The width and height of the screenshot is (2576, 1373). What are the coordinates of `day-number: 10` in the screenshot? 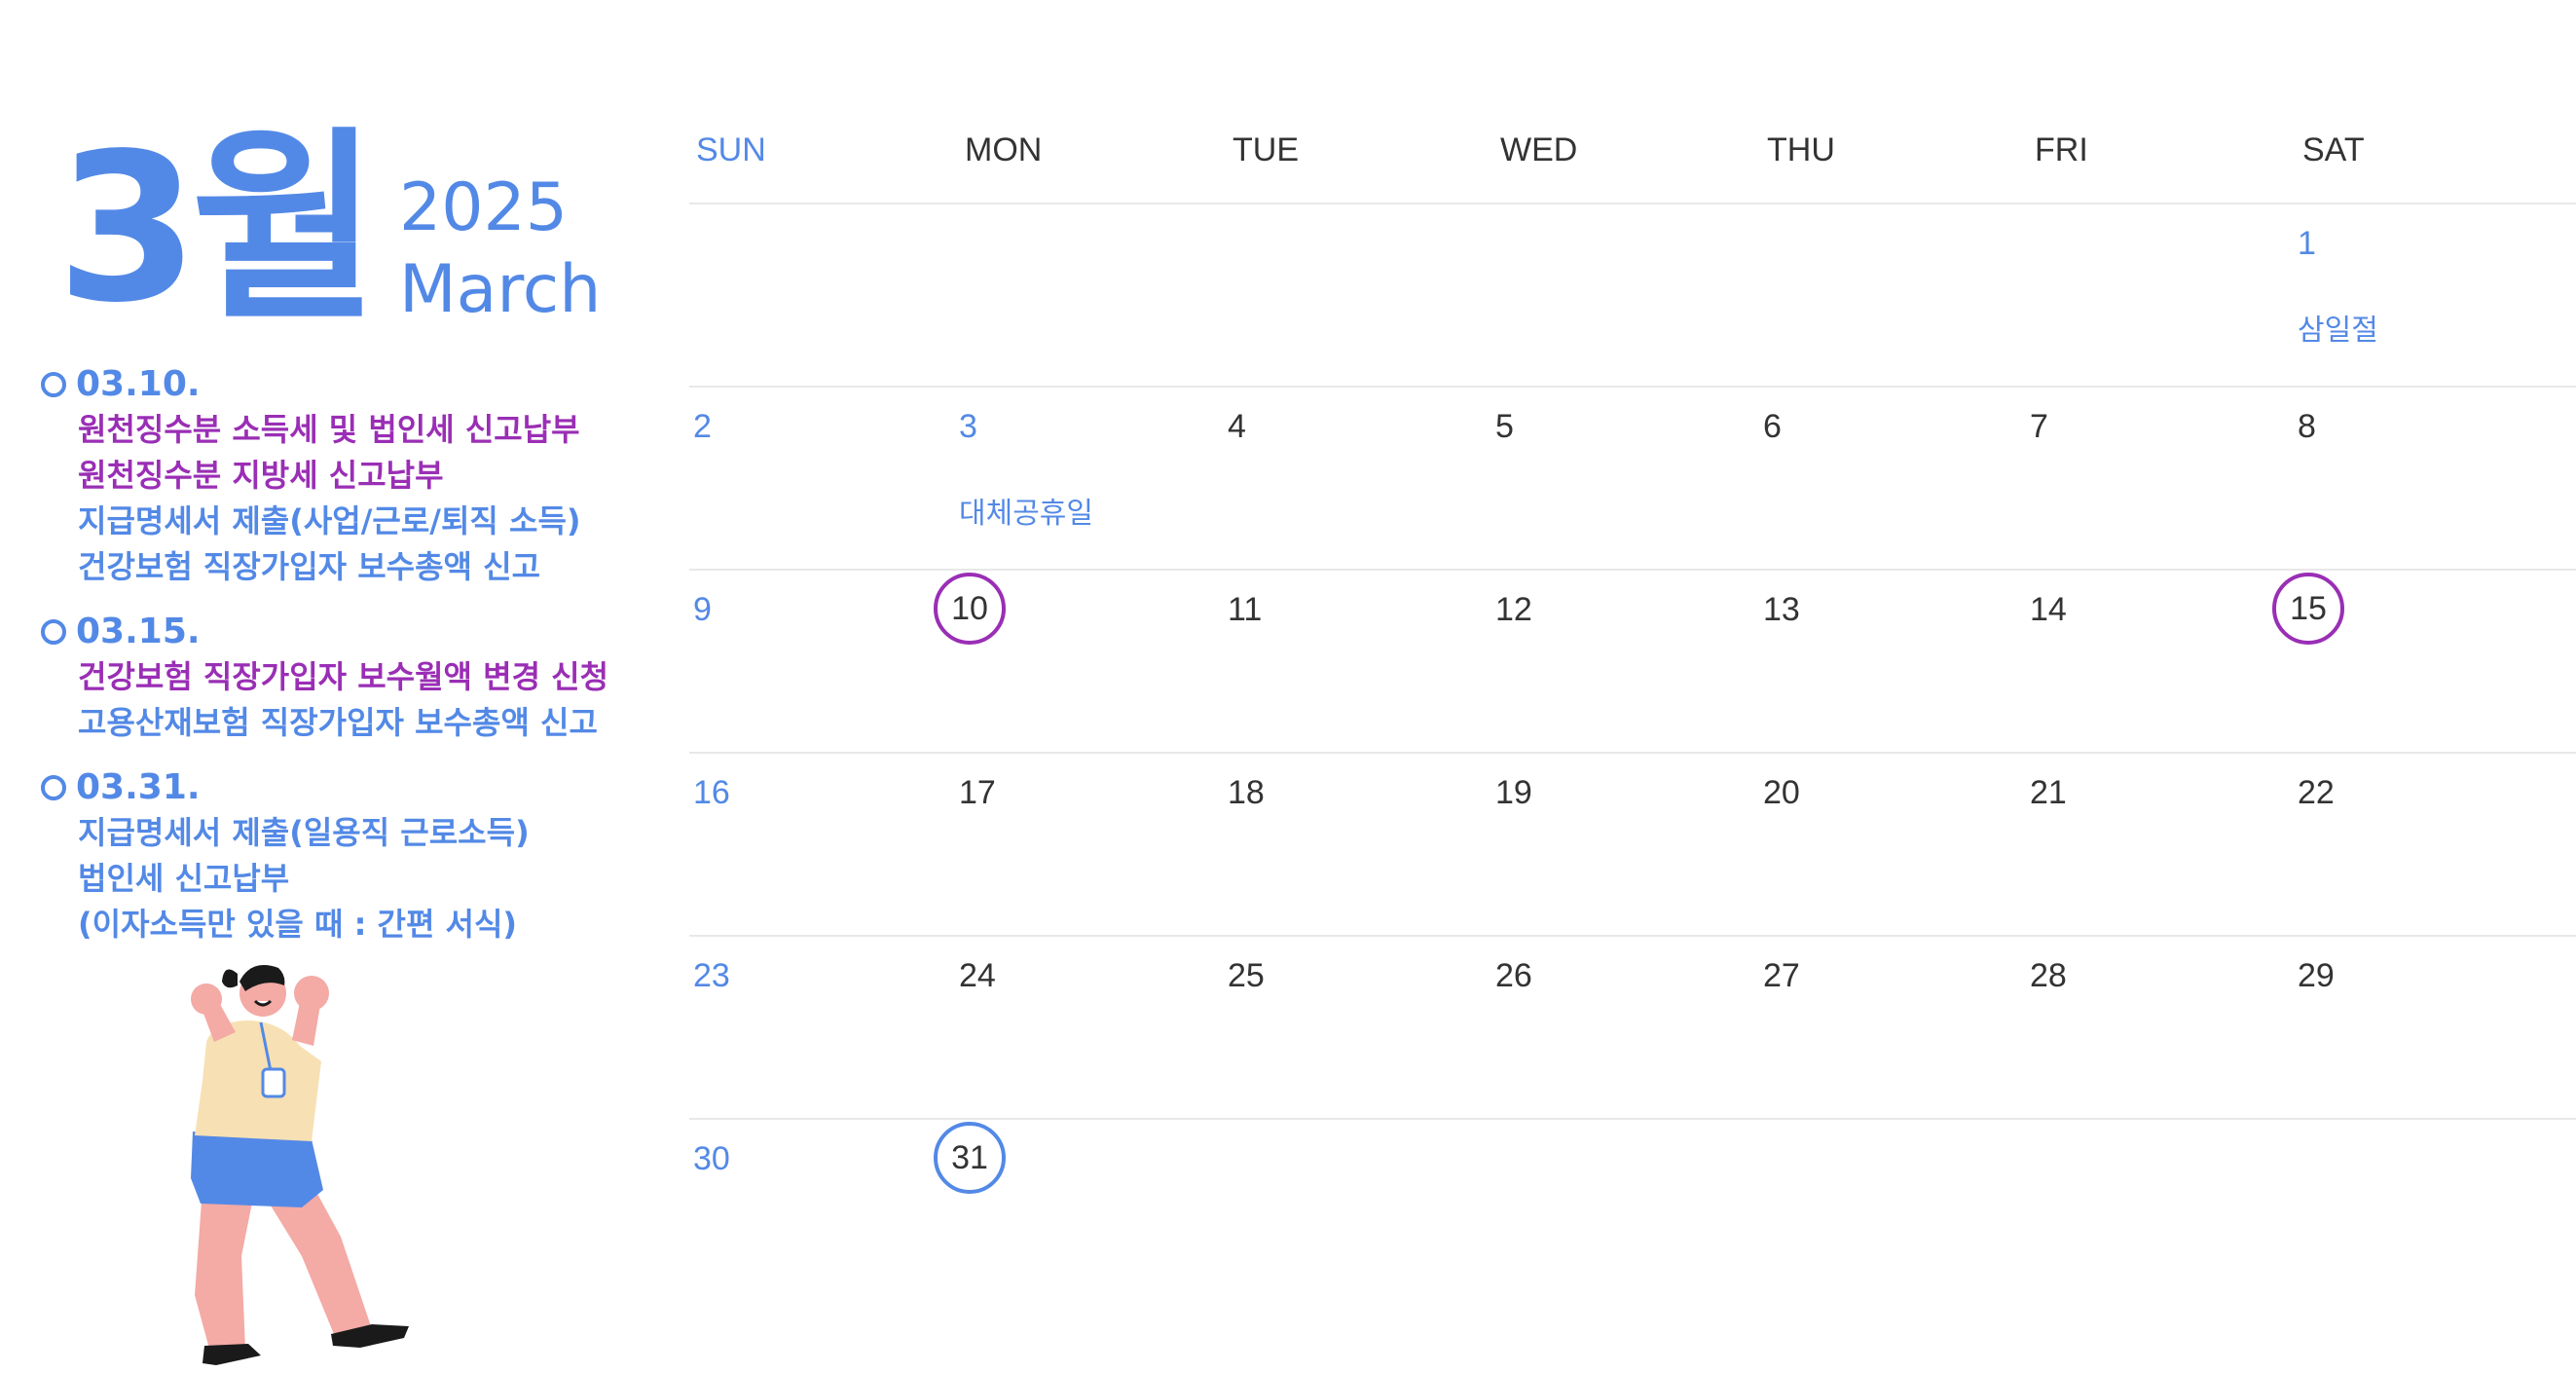 It's located at (970, 609).